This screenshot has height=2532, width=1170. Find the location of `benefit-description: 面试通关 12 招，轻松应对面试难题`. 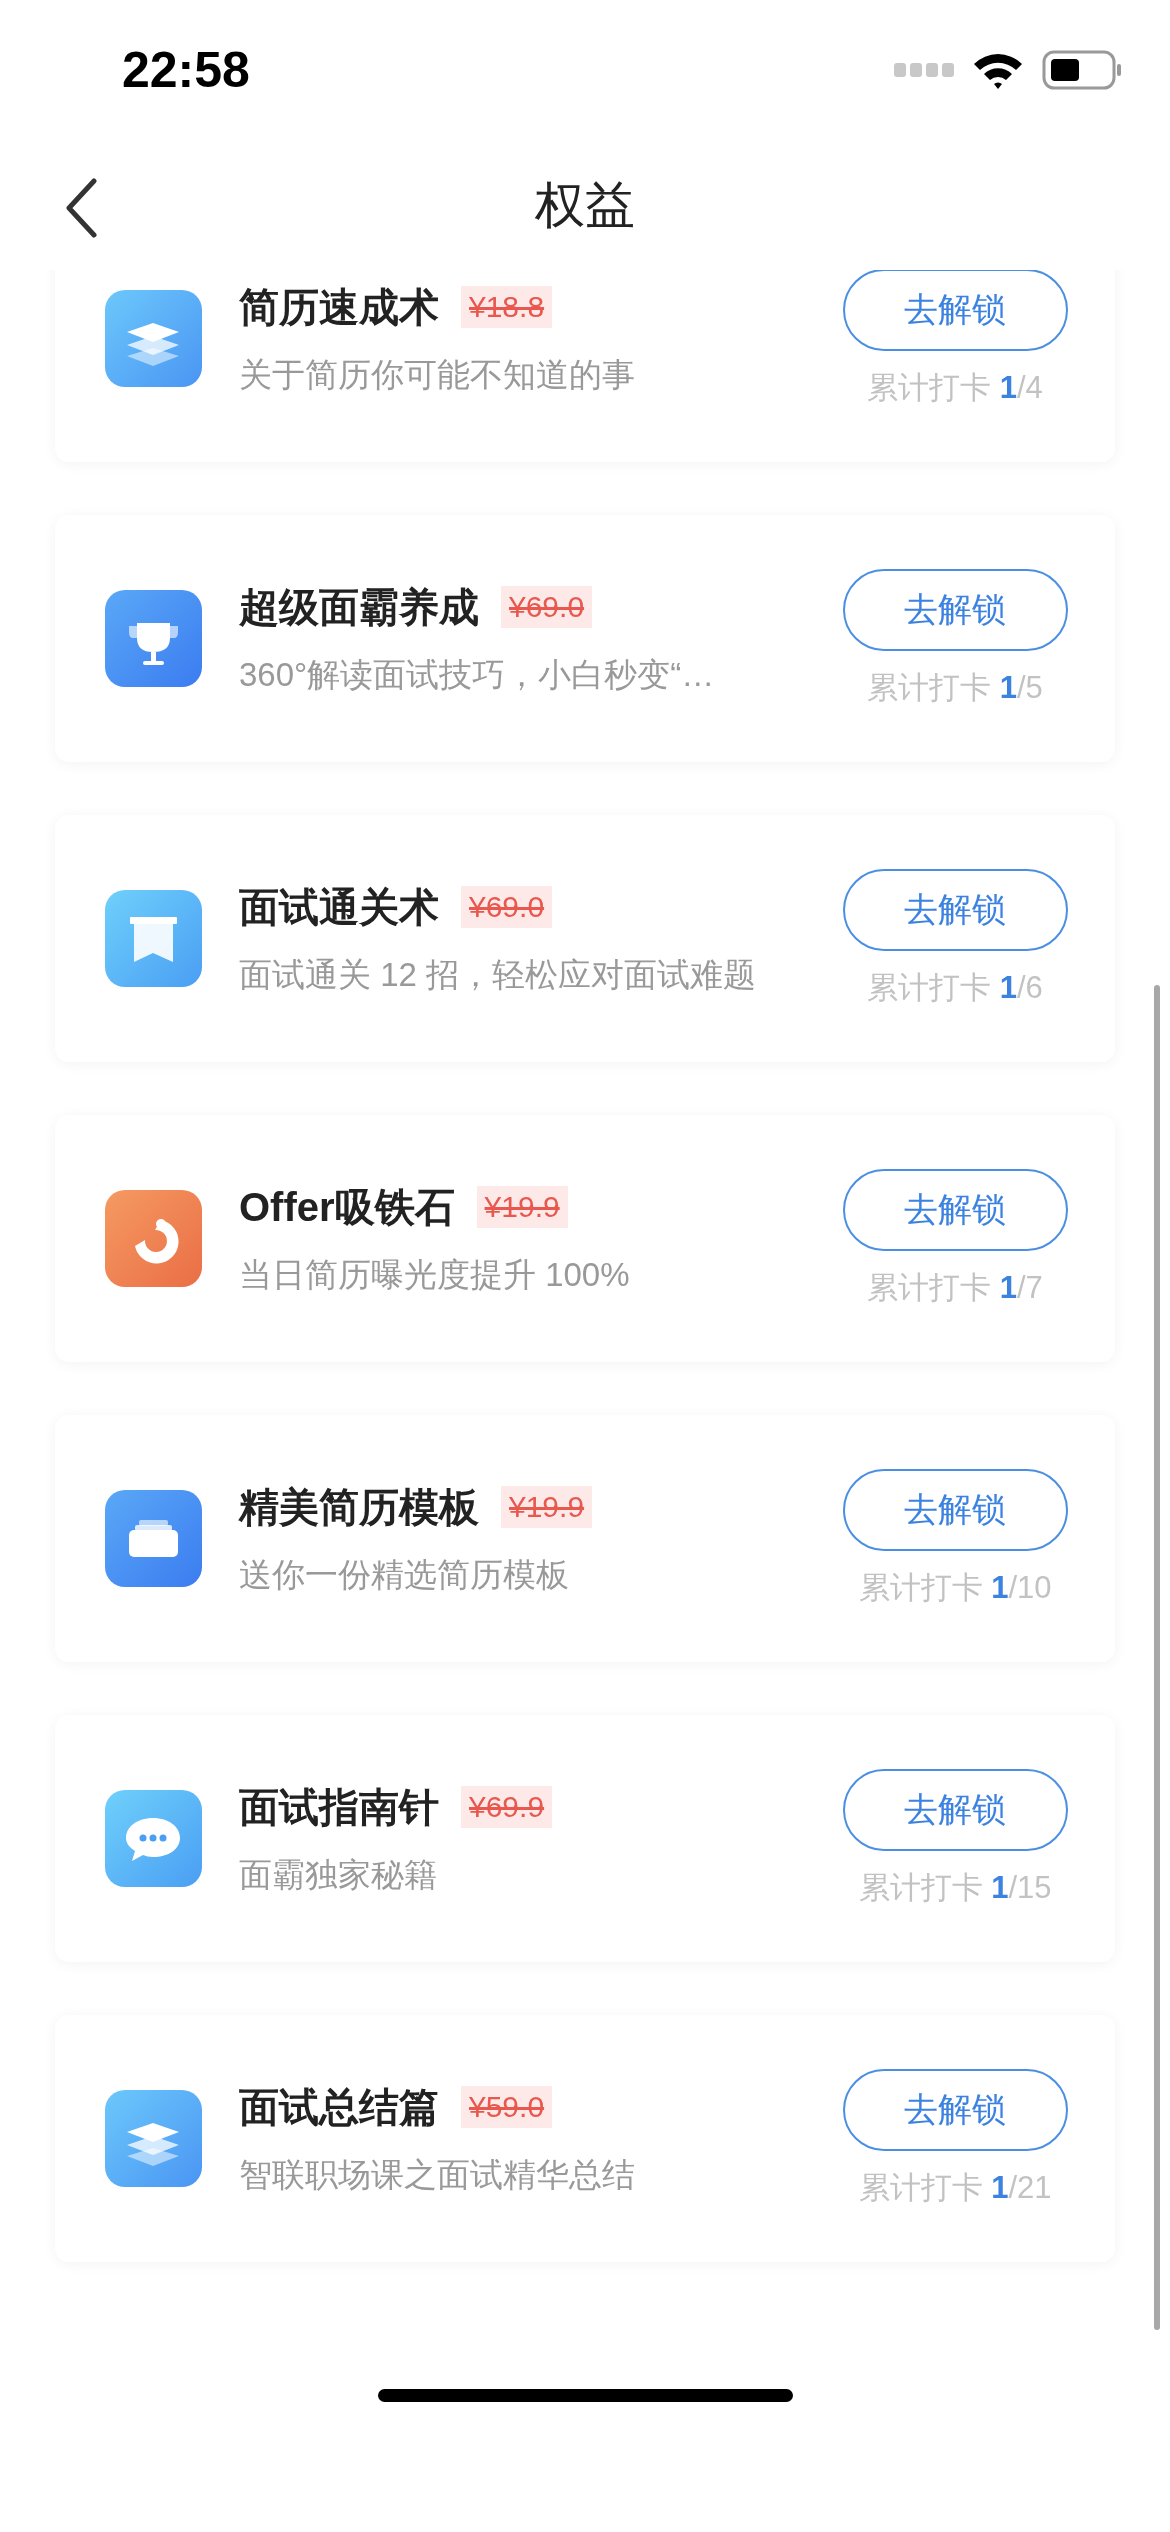

benefit-description: 面试通关 12 招，轻松应对面试难题 is located at coordinates (498, 974).